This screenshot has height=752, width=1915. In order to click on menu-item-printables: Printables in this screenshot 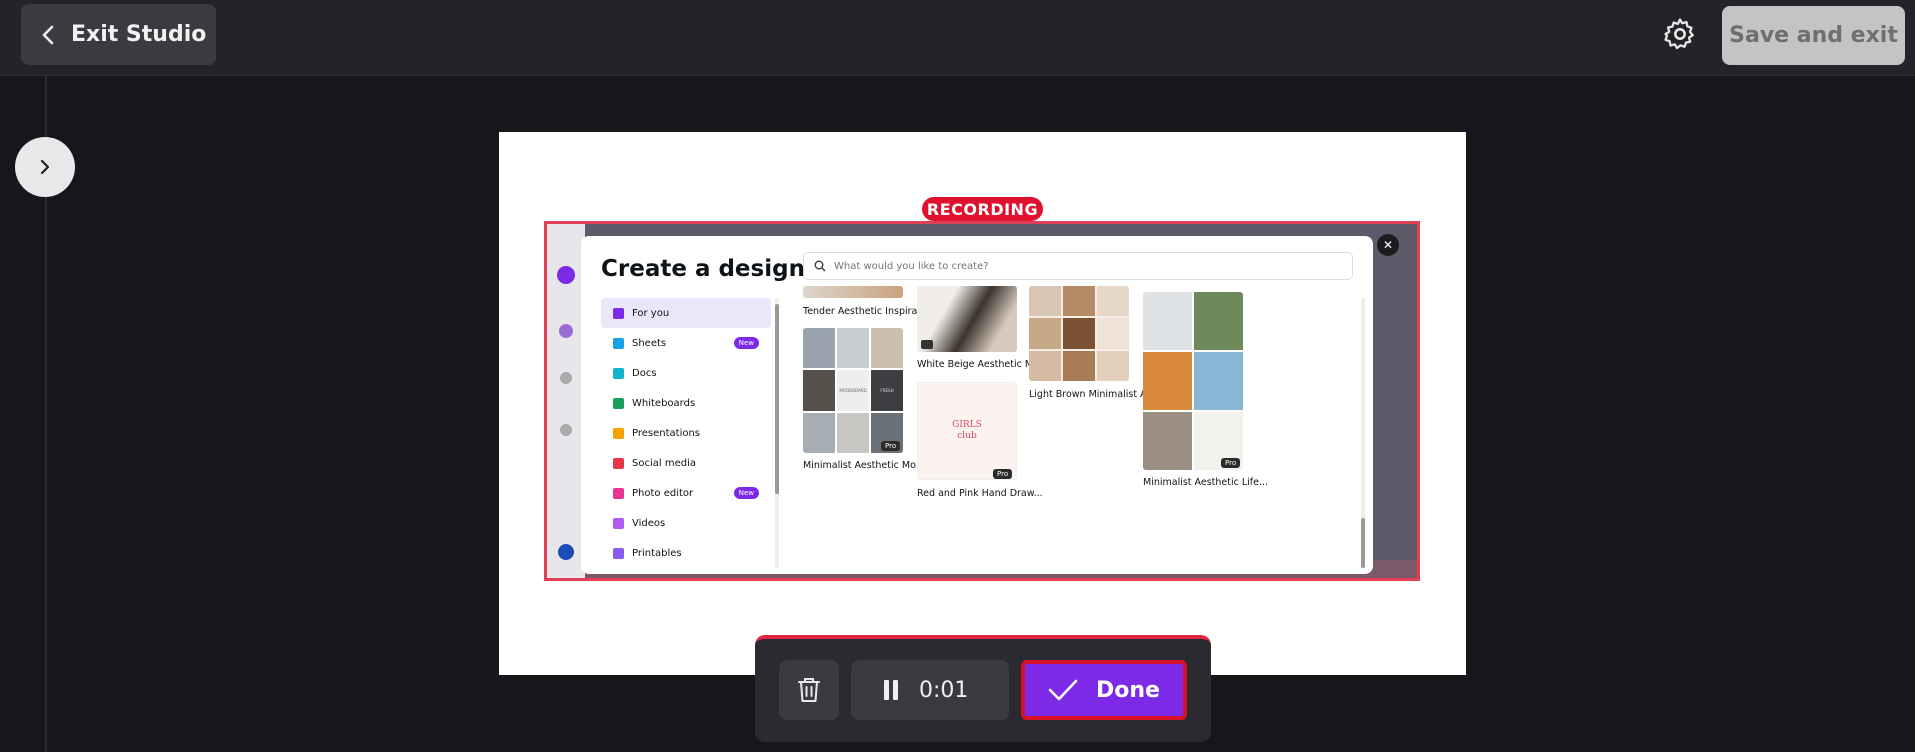, I will do `click(686, 553)`.